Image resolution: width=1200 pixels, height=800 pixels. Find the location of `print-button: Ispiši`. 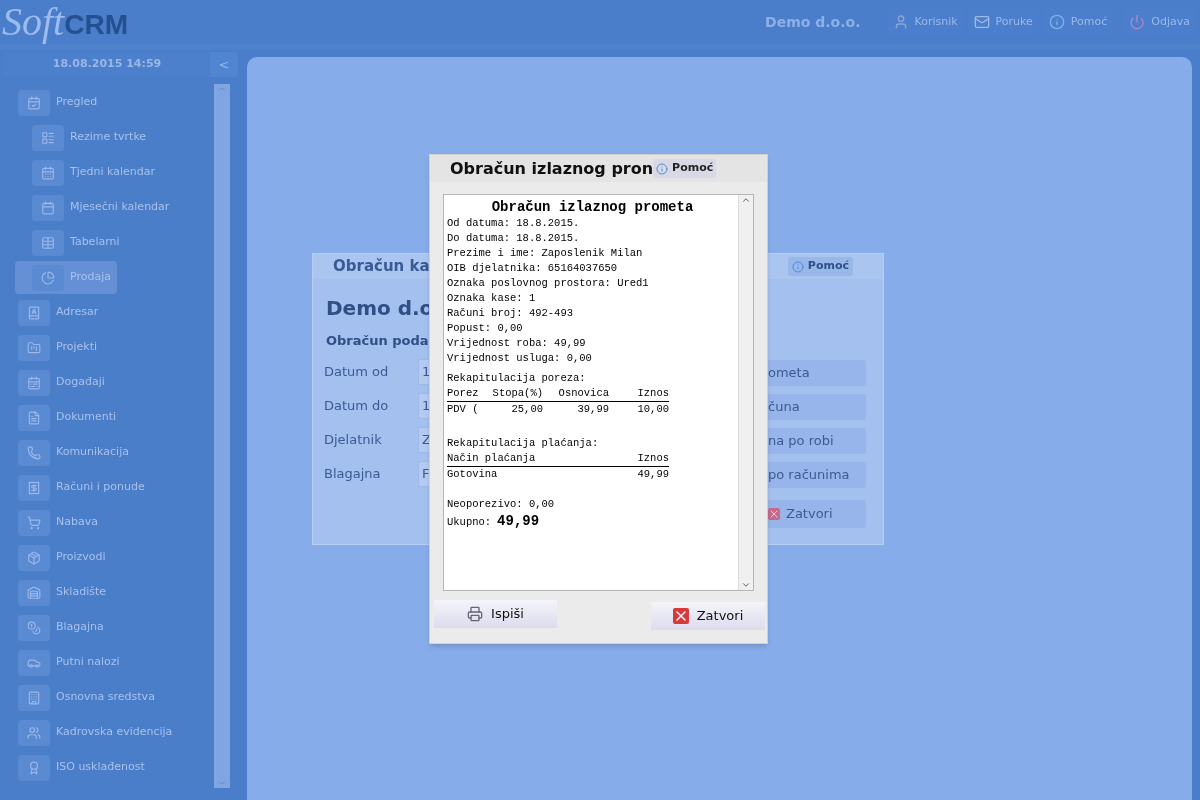

print-button: Ispiši is located at coordinates (495, 614).